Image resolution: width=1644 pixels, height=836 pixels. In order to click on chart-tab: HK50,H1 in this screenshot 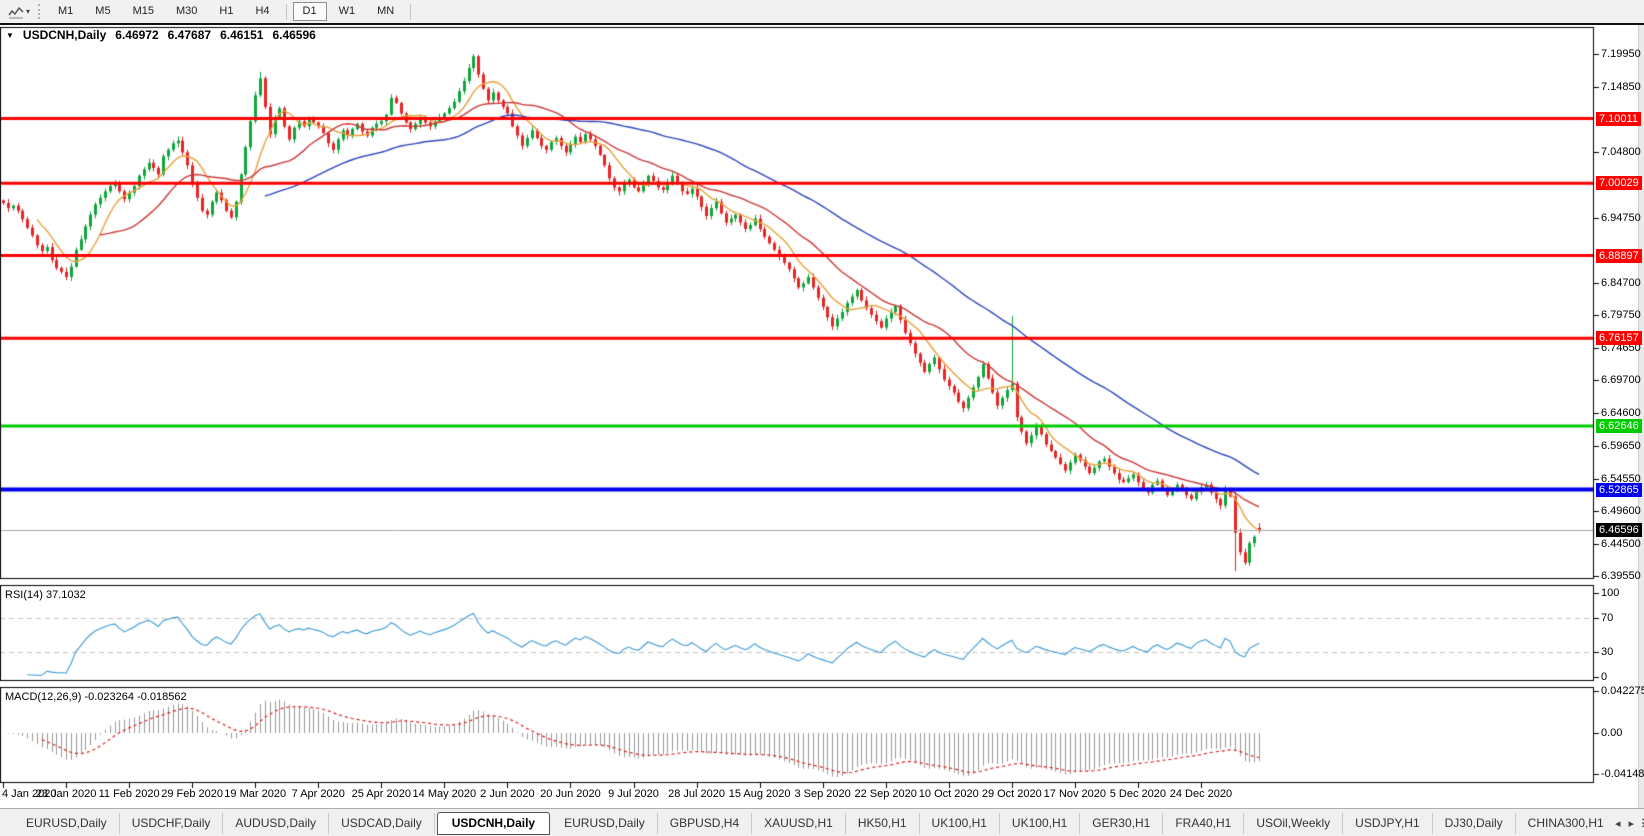, I will do `click(883, 823)`.